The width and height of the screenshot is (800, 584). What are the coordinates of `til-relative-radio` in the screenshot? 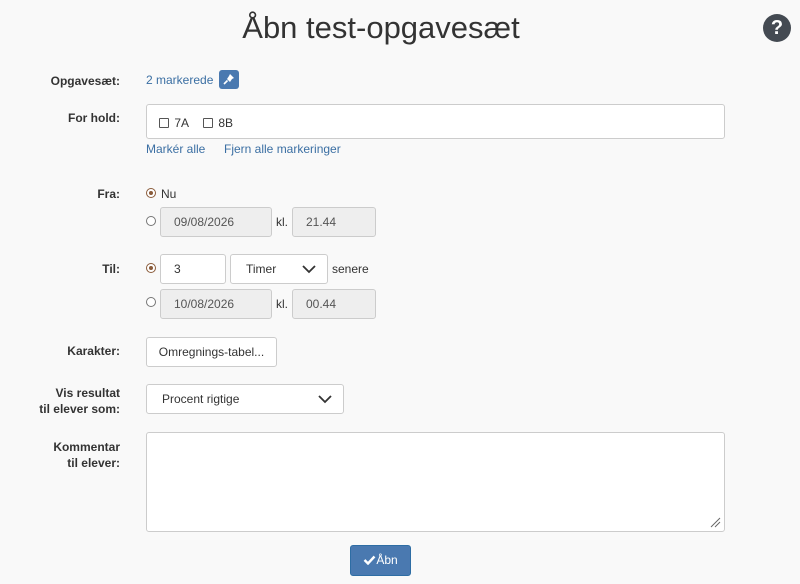 It's located at (151, 268).